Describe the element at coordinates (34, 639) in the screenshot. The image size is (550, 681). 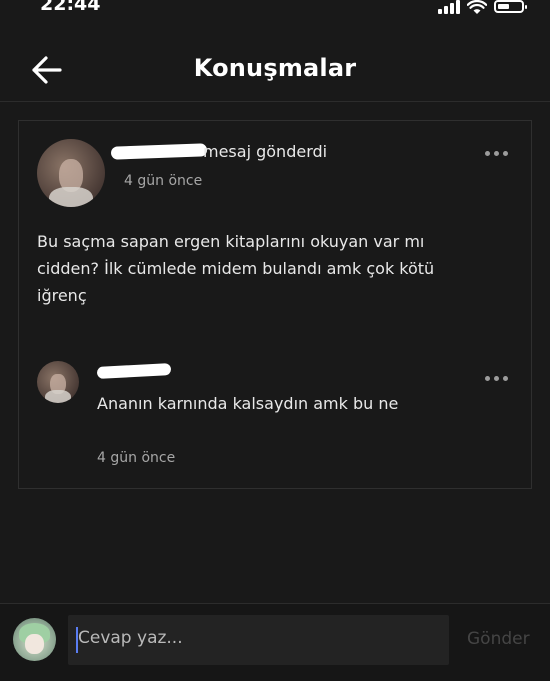
I see `my-avatar` at that location.